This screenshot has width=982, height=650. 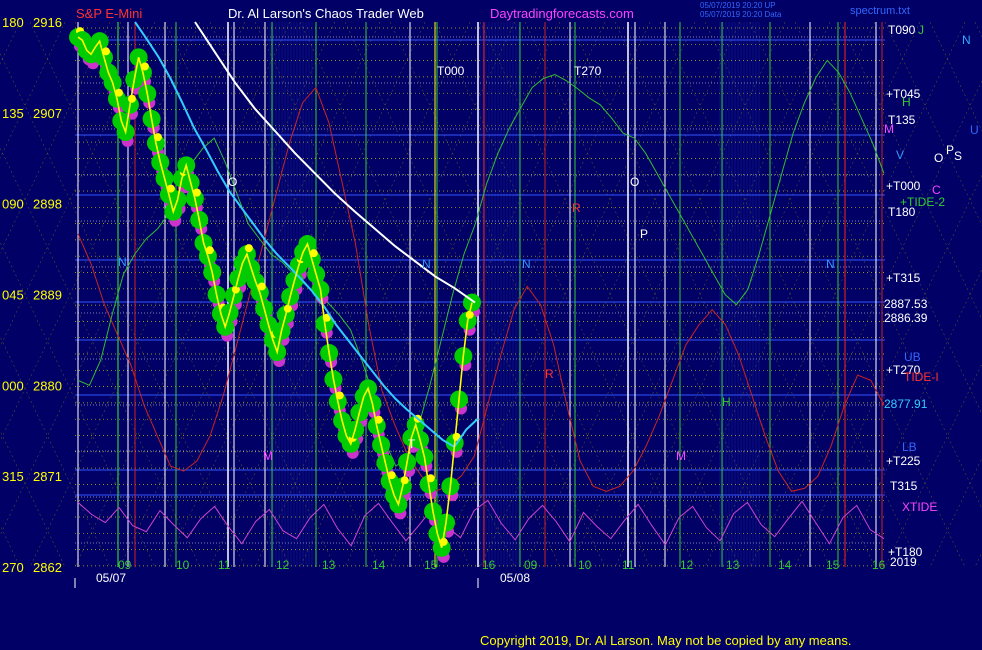 I want to click on y-price-label: 2862, so click(x=47, y=567).